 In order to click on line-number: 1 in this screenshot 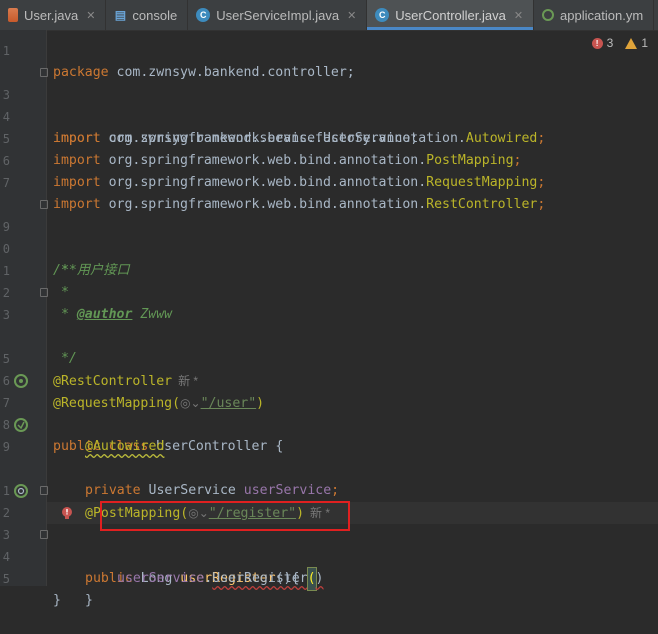, I will do `click(6, 51)`.